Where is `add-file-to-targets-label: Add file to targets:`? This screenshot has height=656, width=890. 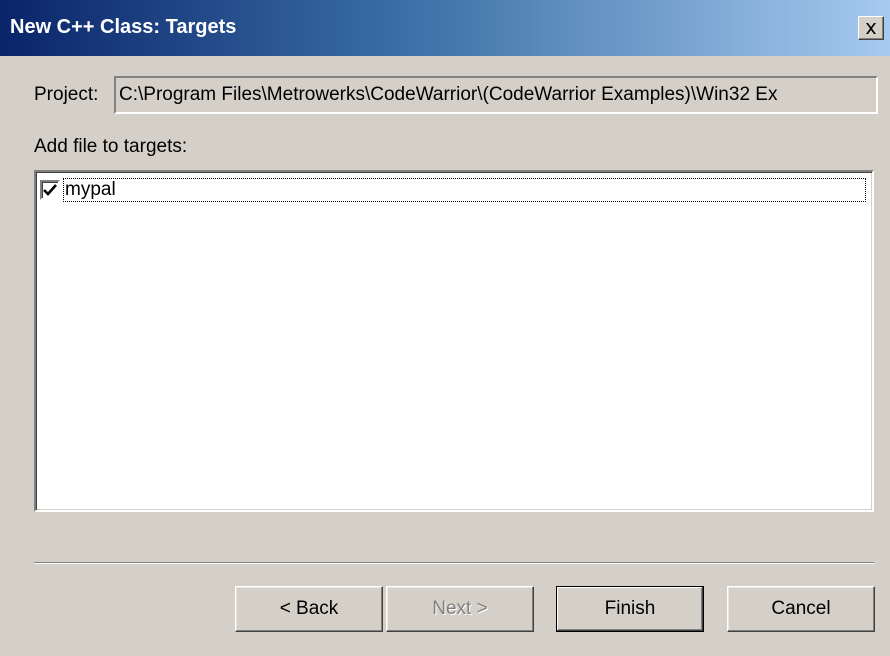 add-file-to-targets-label: Add file to targets: is located at coordinates (111, 146).